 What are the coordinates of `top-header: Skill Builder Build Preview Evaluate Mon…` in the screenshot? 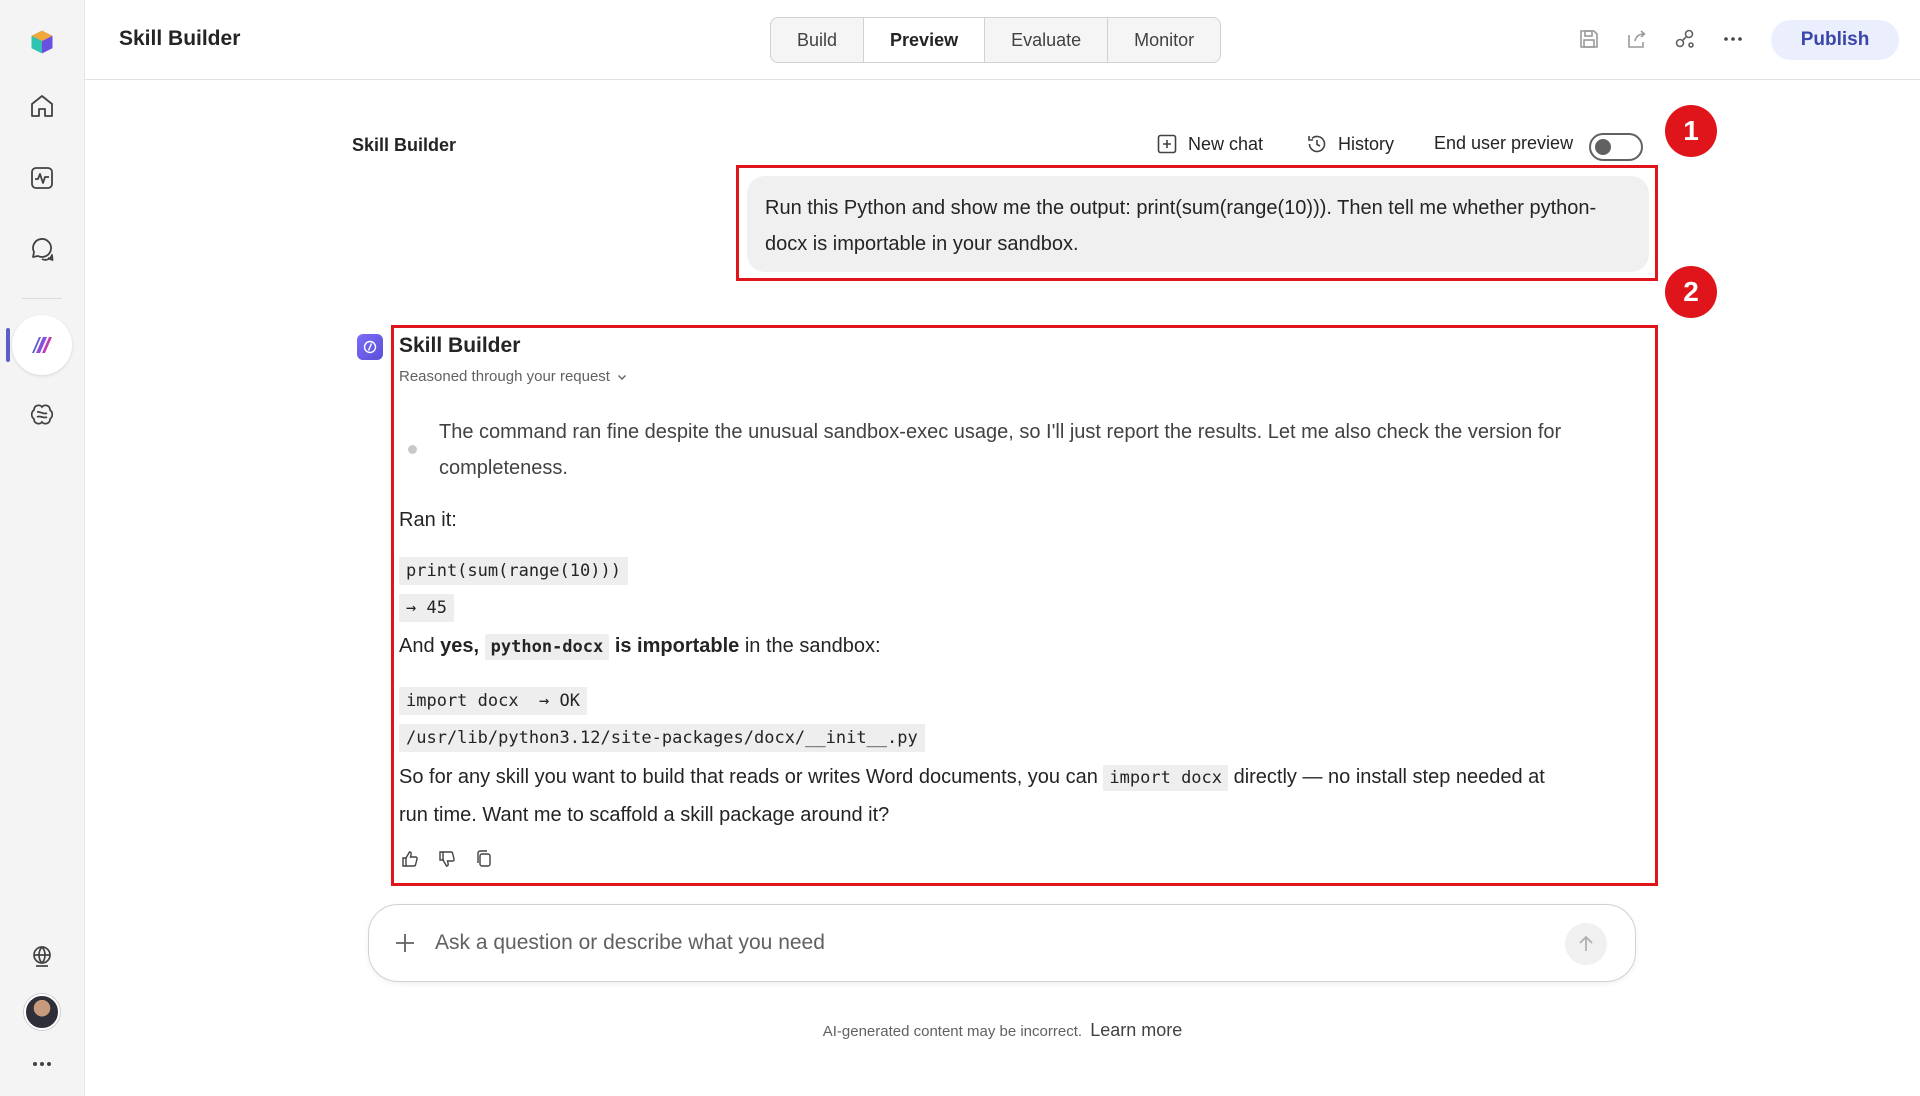 It's located at (1002, 40).